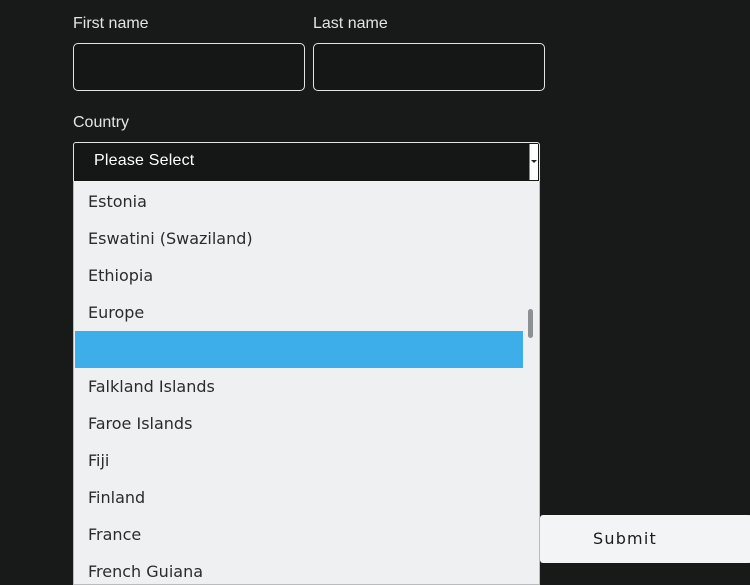 This screenshot has width=750, height=585. What do you see at coordinates (531, 382) in the screenshot?
I see `dropdown-scrollbar` at bounding box center [531, 382].